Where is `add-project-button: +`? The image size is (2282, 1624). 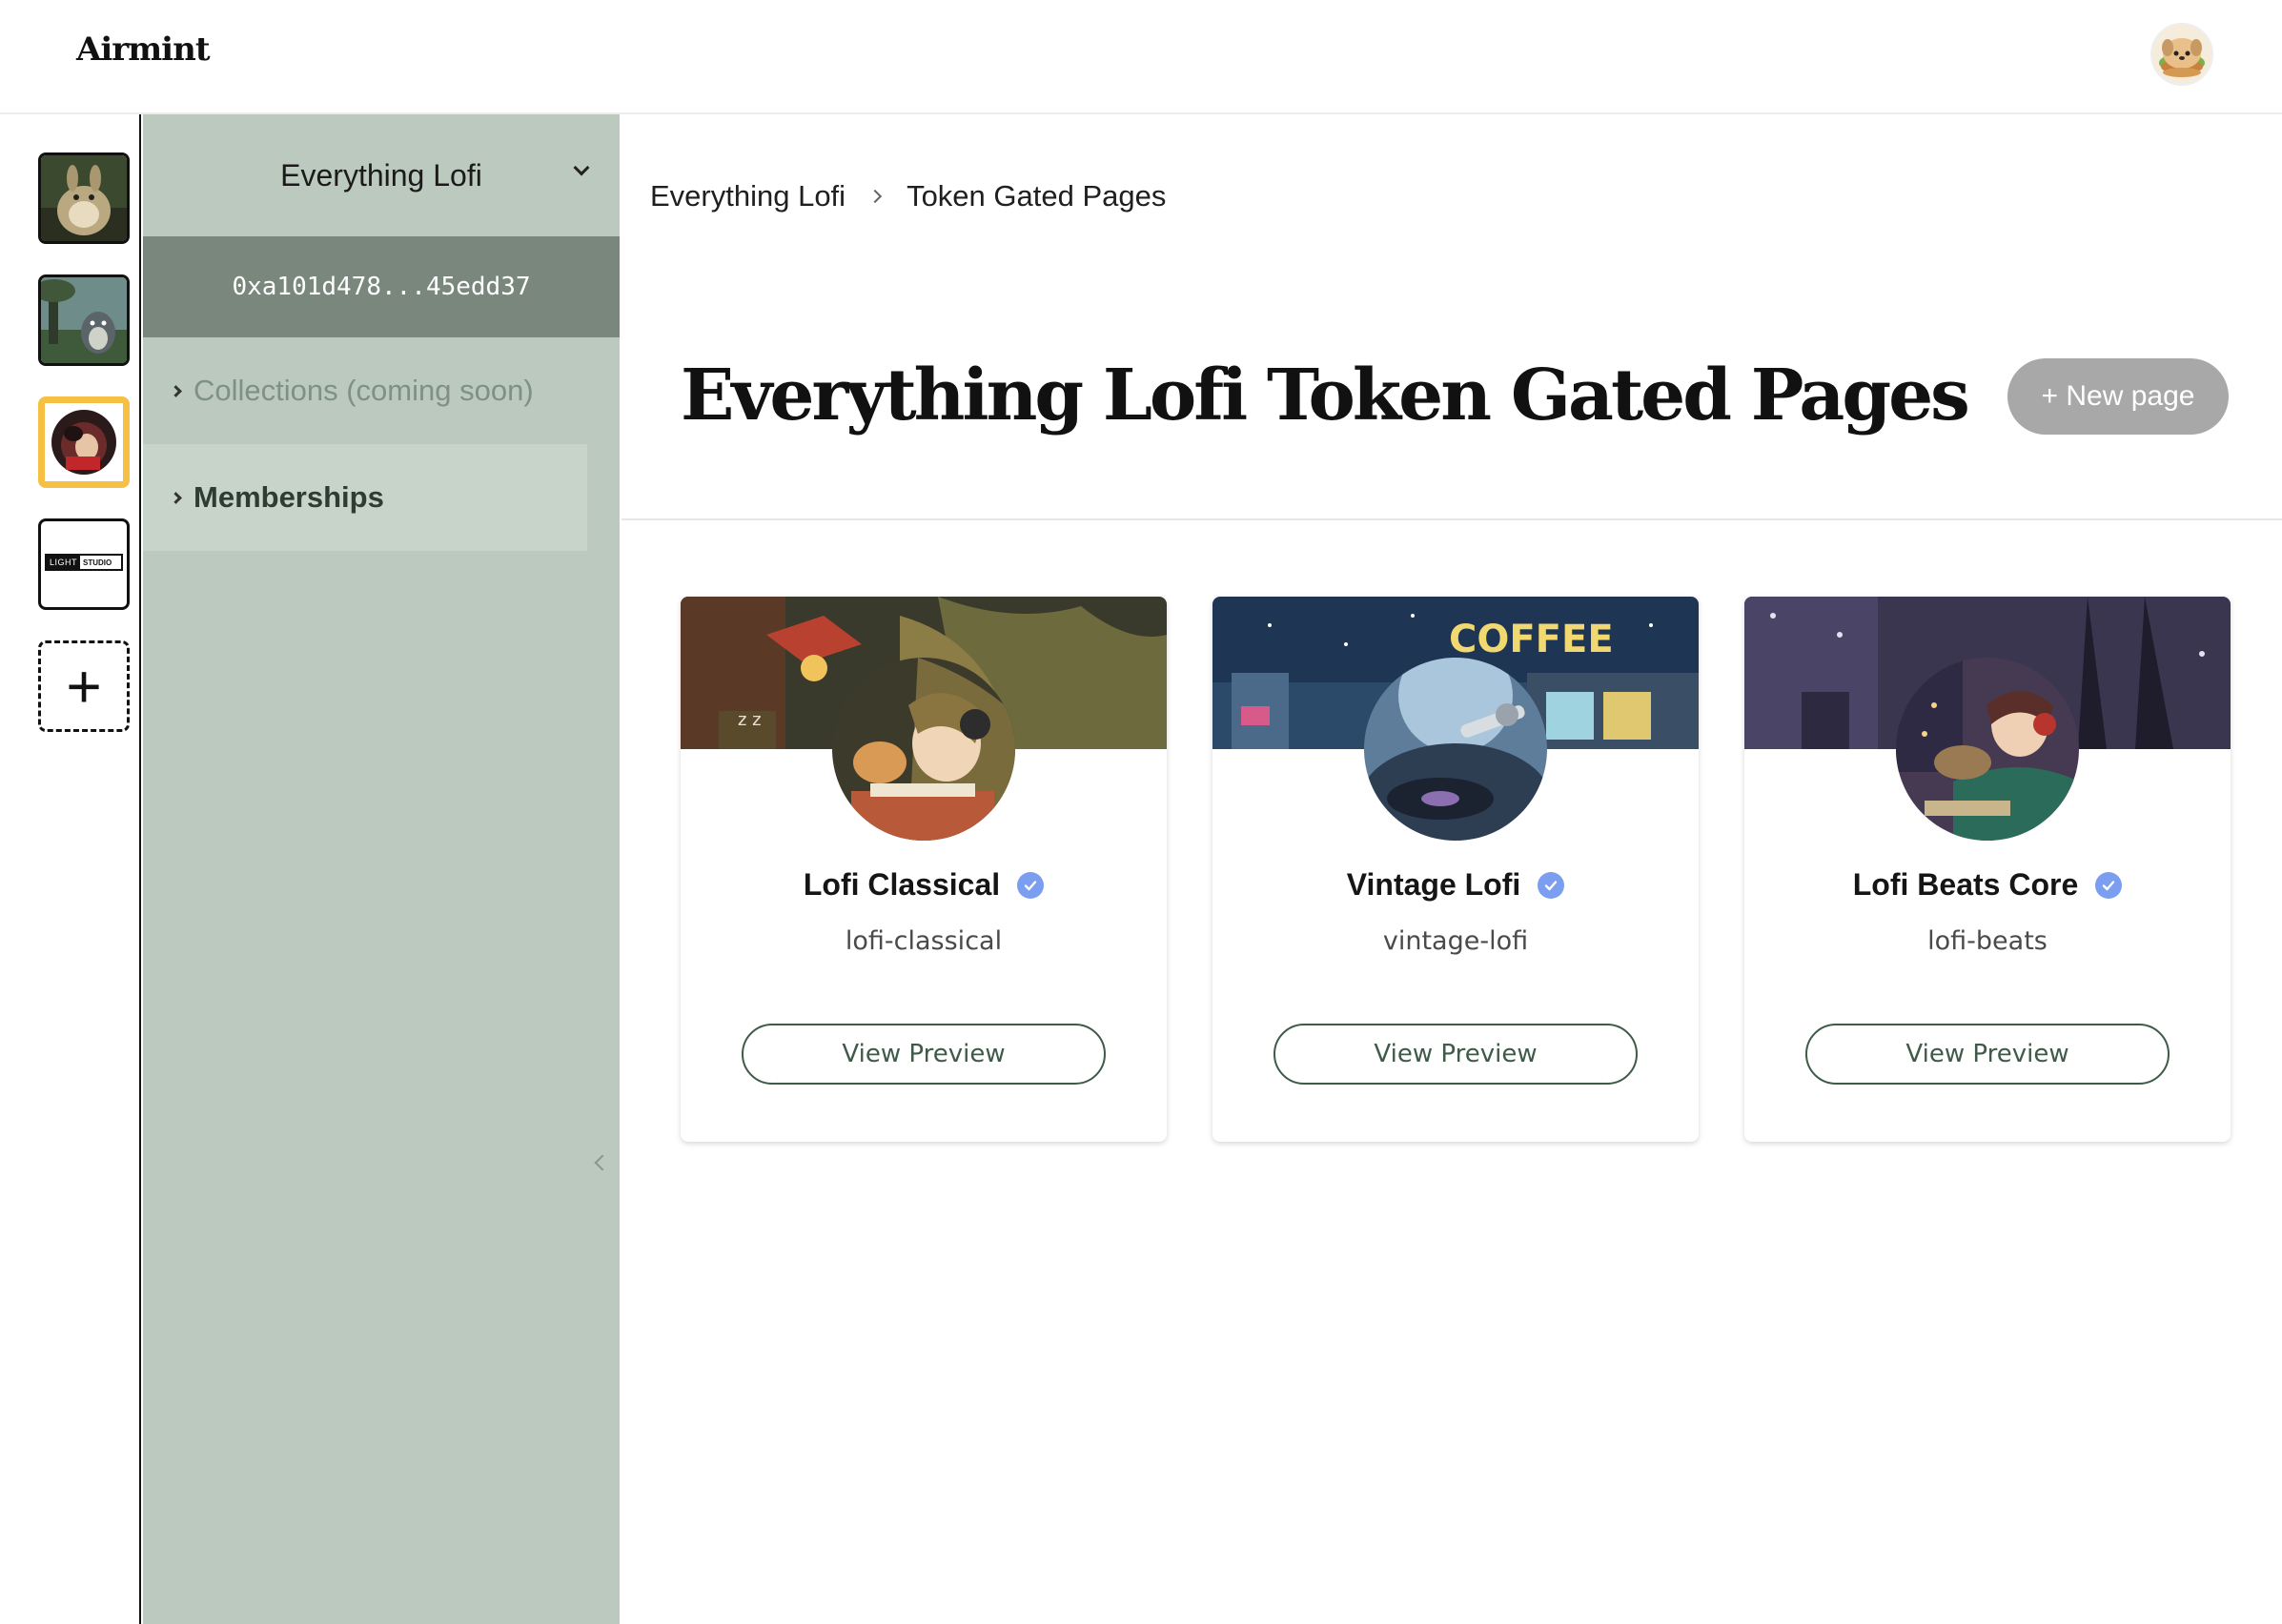
add-project-button: + is located at coordinates (84, 686).